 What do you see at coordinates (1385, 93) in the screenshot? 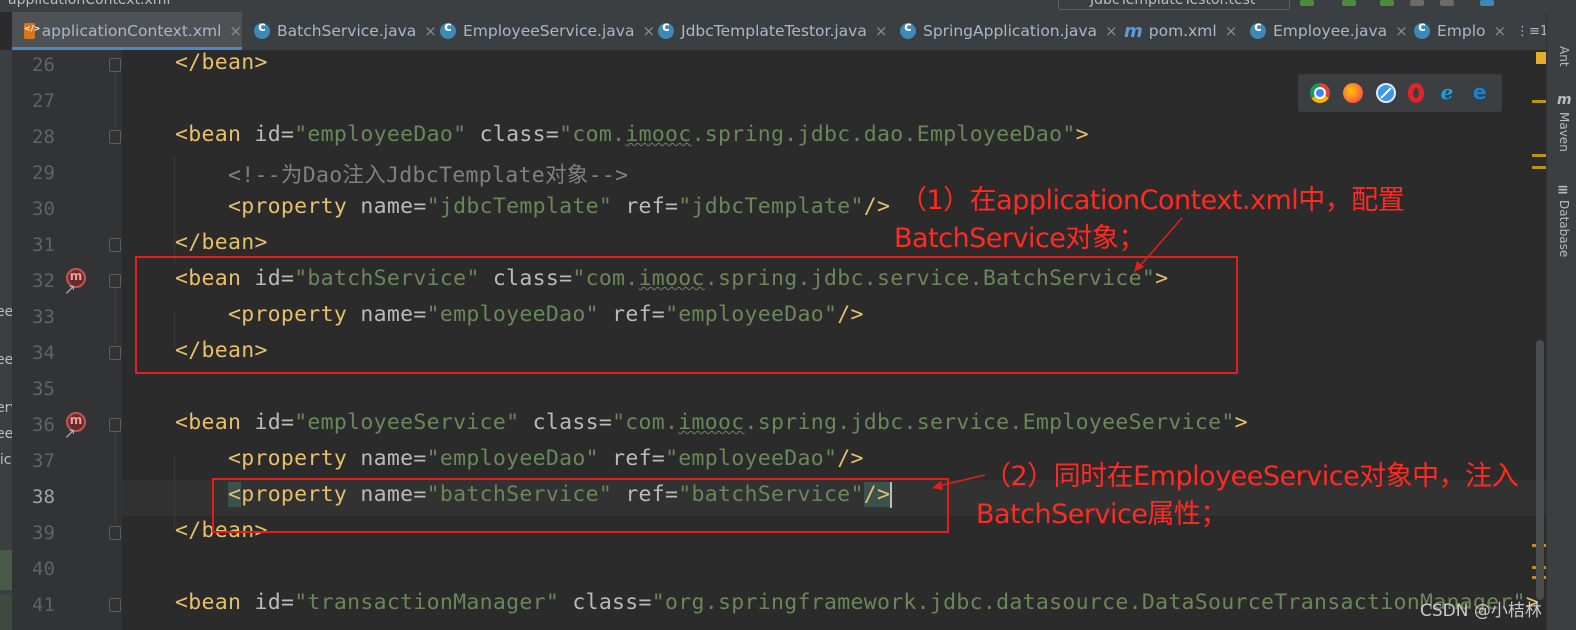
I see `safari-icon` at bounding box center [1385, 93].